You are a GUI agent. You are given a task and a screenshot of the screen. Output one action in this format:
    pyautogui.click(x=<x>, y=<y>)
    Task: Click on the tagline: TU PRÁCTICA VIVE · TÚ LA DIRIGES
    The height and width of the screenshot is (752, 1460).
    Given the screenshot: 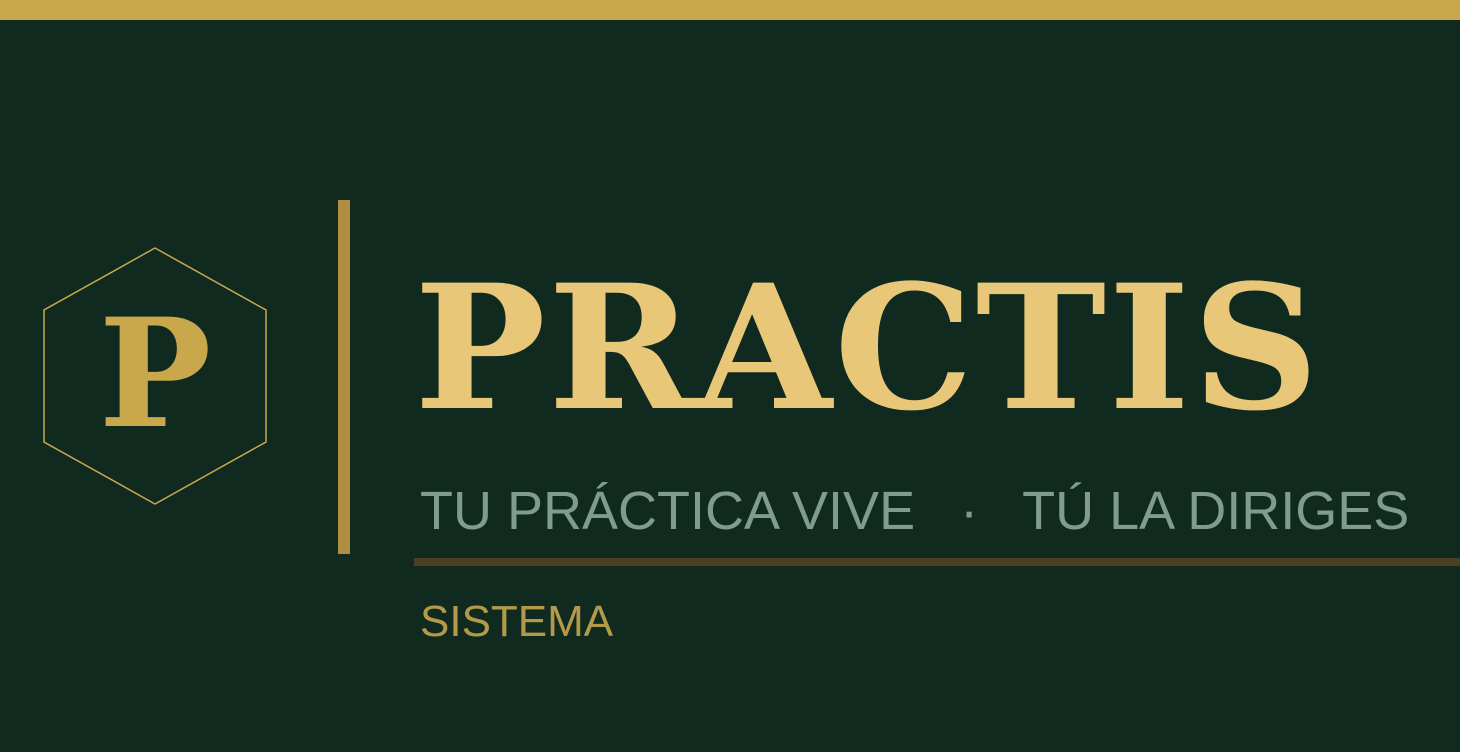 What is the action you would take?
    pyautogui.click(x=914, y=511)
    